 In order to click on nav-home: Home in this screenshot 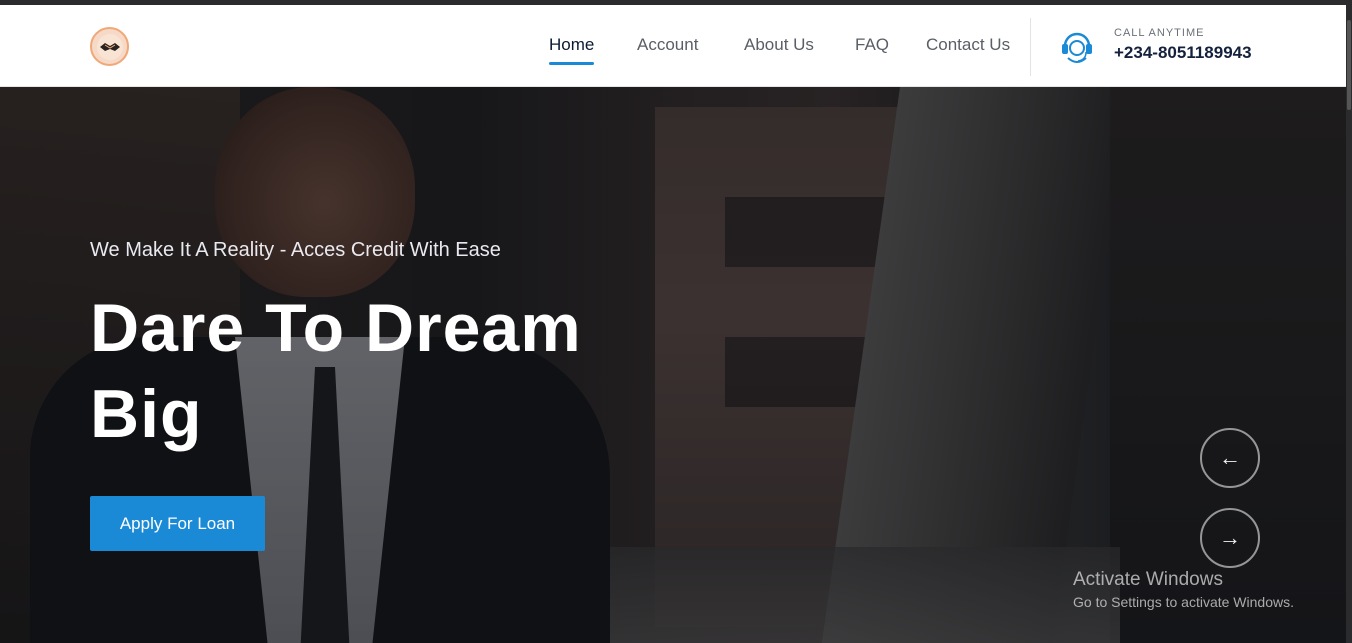, I will do `click(572, 50)`.